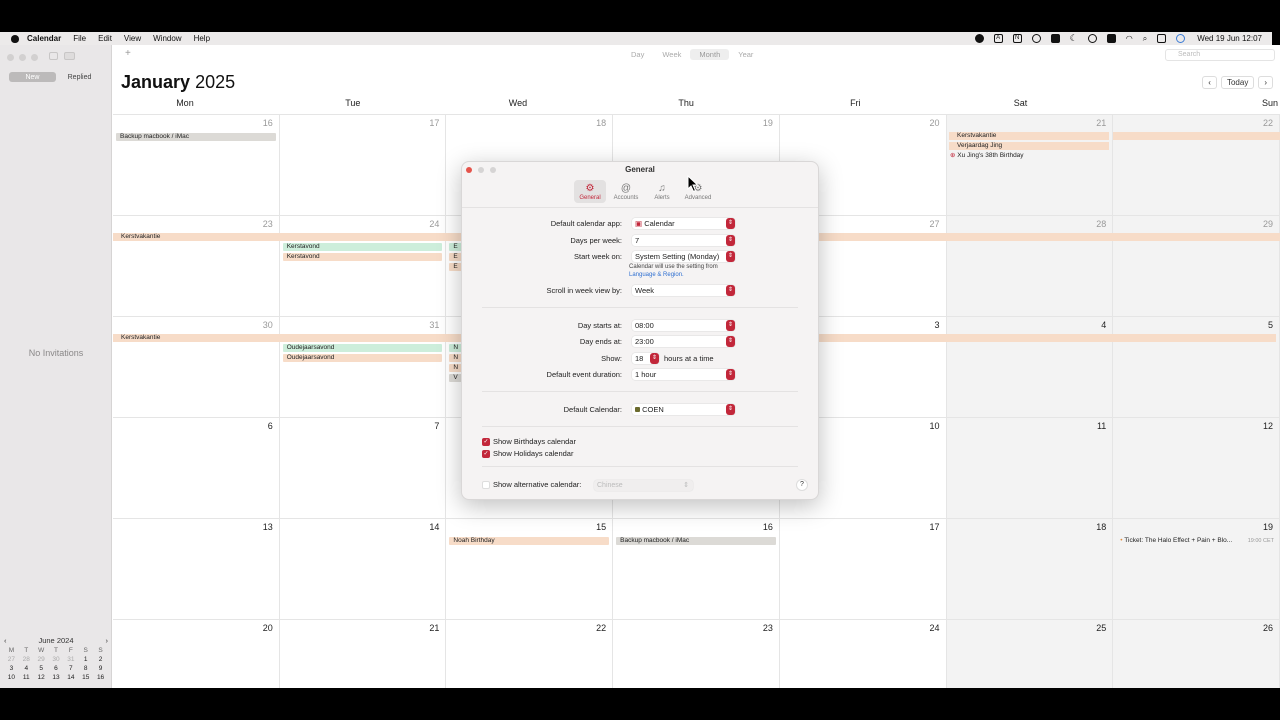 The width and height of the screenshot is (1280, 720). I want to click on mini-day: 30, so click(56, 659).